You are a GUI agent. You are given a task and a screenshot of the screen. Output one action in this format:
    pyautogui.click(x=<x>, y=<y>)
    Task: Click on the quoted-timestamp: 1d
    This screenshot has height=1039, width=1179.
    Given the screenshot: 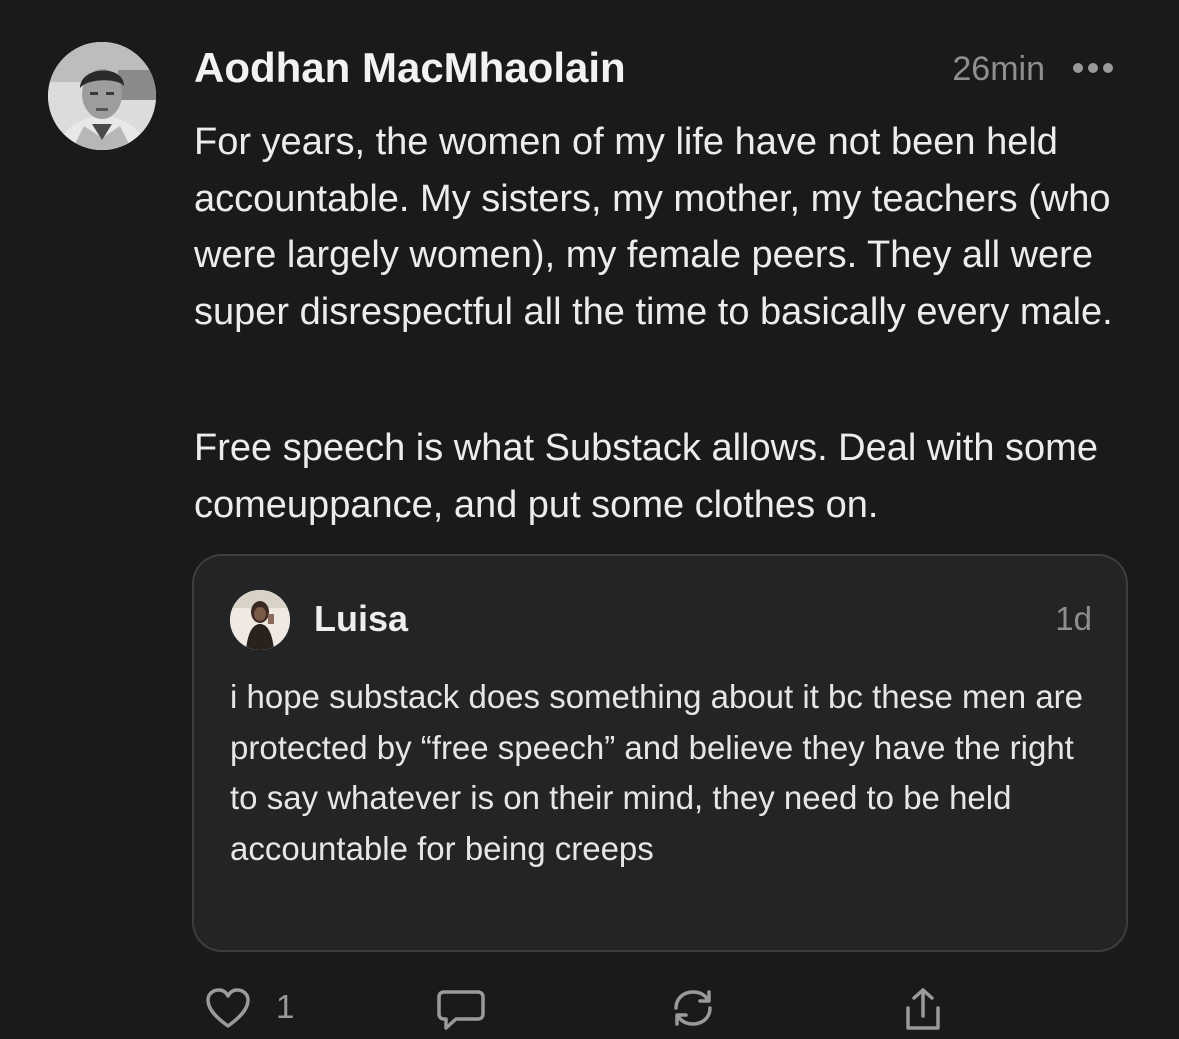 What is the action you would take?
    pyautogui.click(x=1073, y=618)
    